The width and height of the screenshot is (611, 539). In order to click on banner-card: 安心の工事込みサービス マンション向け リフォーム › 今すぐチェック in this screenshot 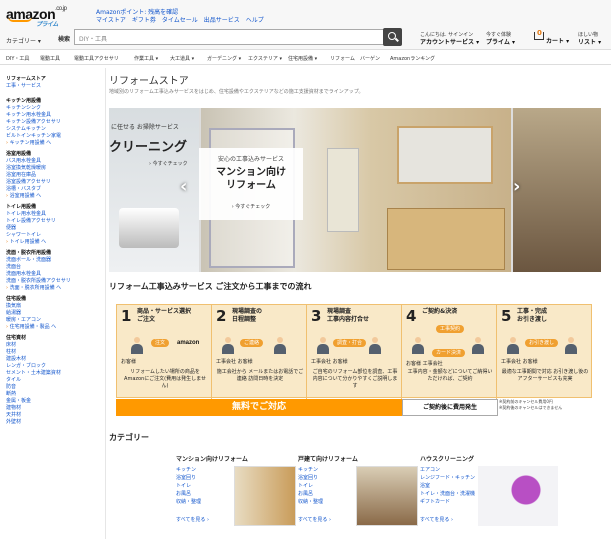, I will do `click(251, 184)`.